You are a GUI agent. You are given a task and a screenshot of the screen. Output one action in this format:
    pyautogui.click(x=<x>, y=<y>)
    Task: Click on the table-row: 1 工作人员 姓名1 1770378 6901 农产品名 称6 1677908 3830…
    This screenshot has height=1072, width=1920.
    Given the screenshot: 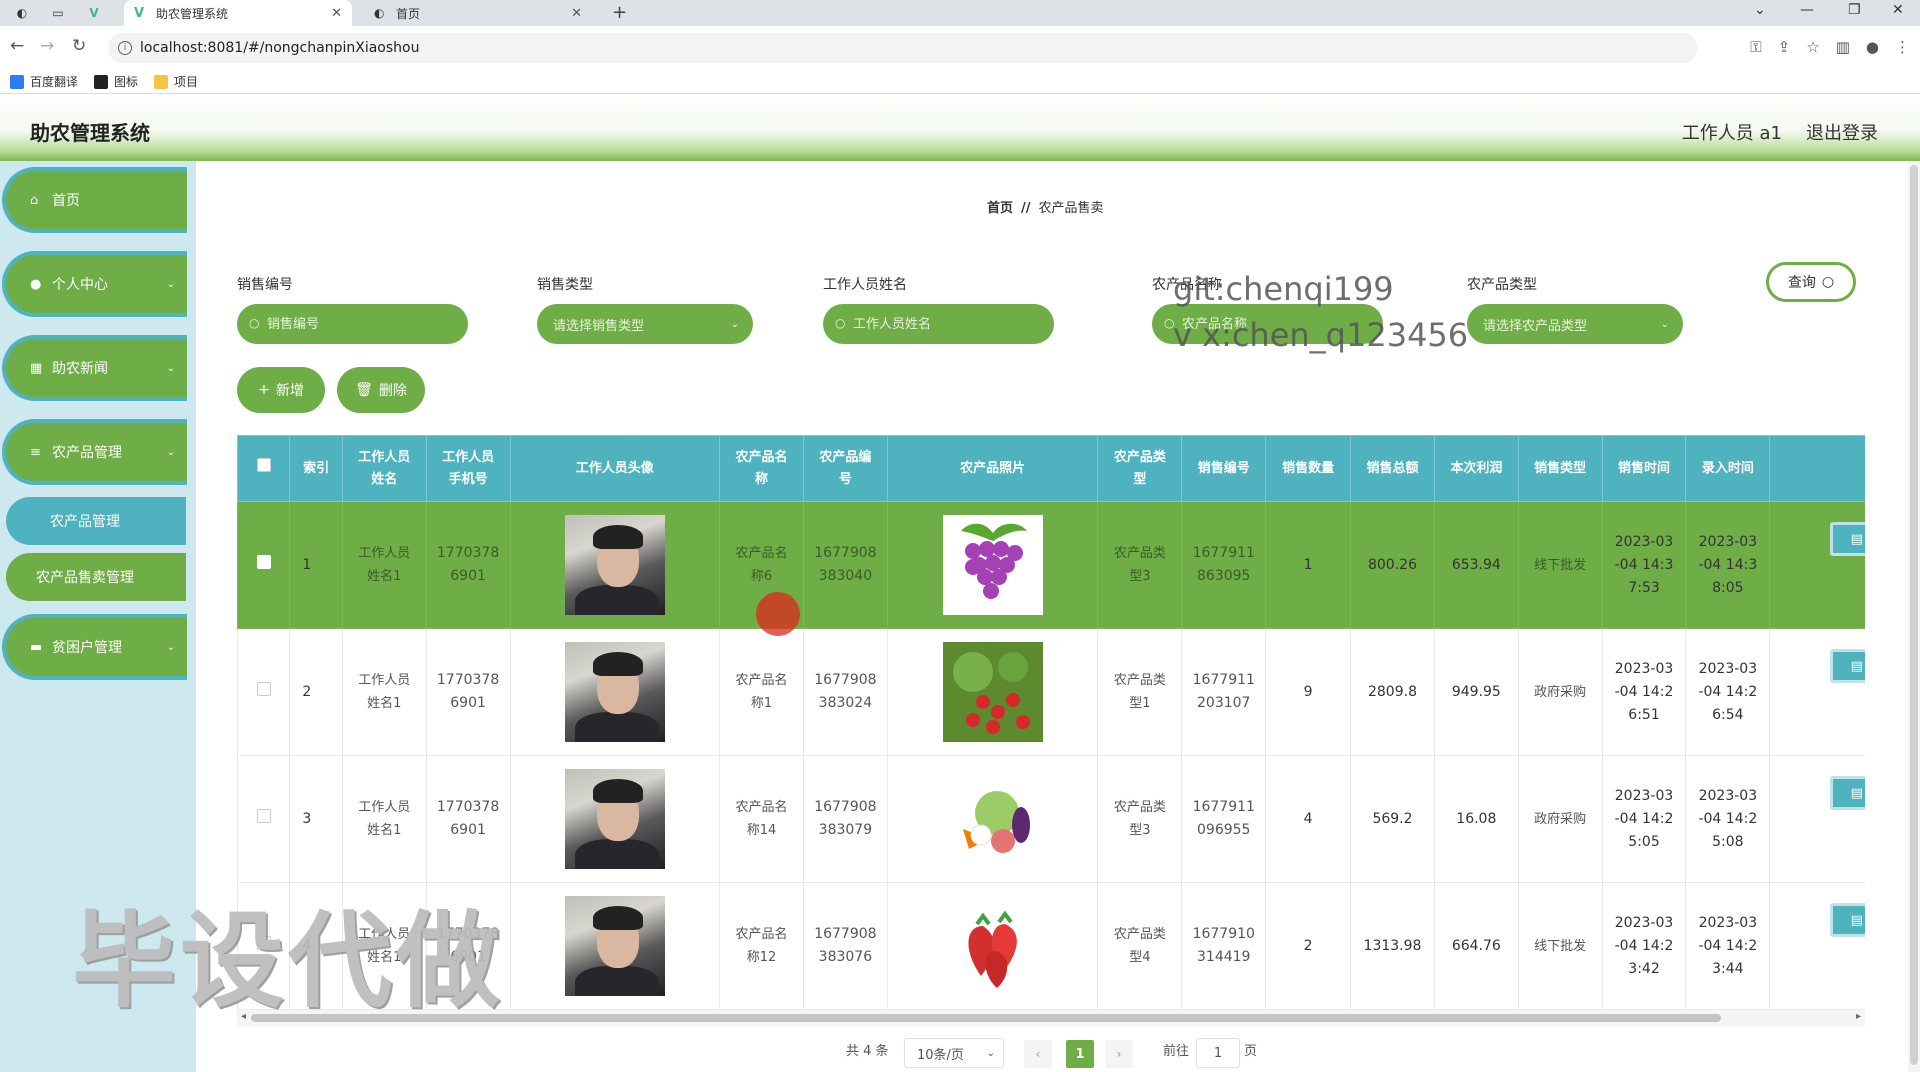 What is the action you would take?
    pyautogui.click(x=1051, y=565)
    